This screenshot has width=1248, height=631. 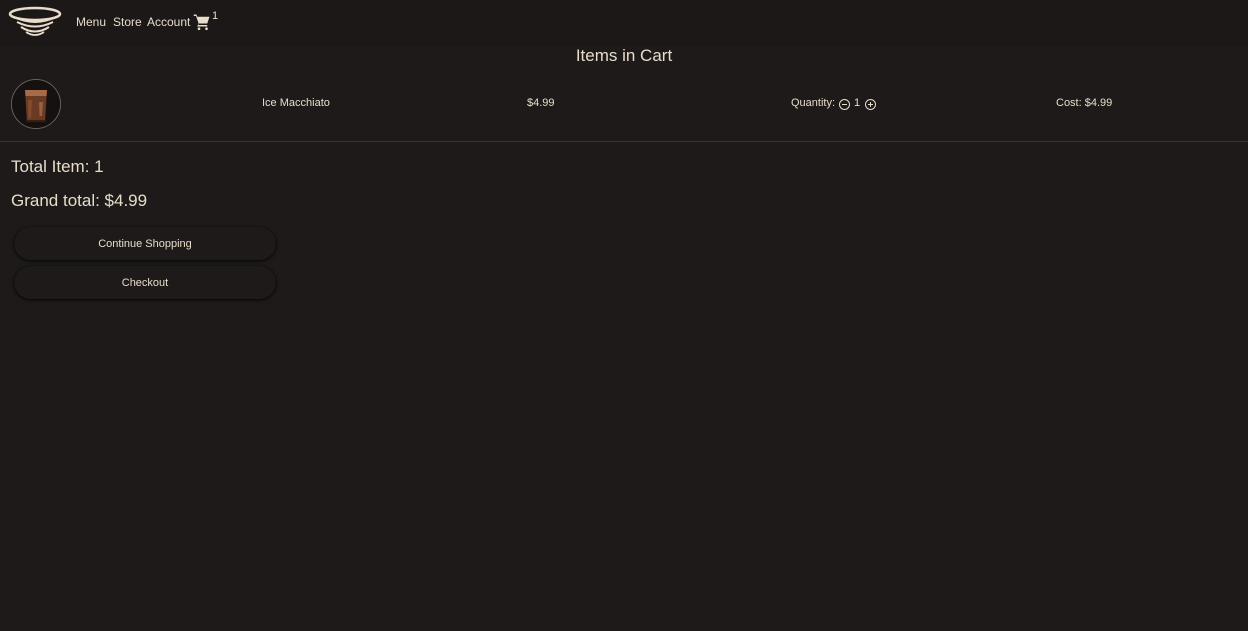 What do you see at coordinates (79, 200) in the screenshot?
I see `grand-total: Grand total: $4.99` at bounding box center [79, 200].